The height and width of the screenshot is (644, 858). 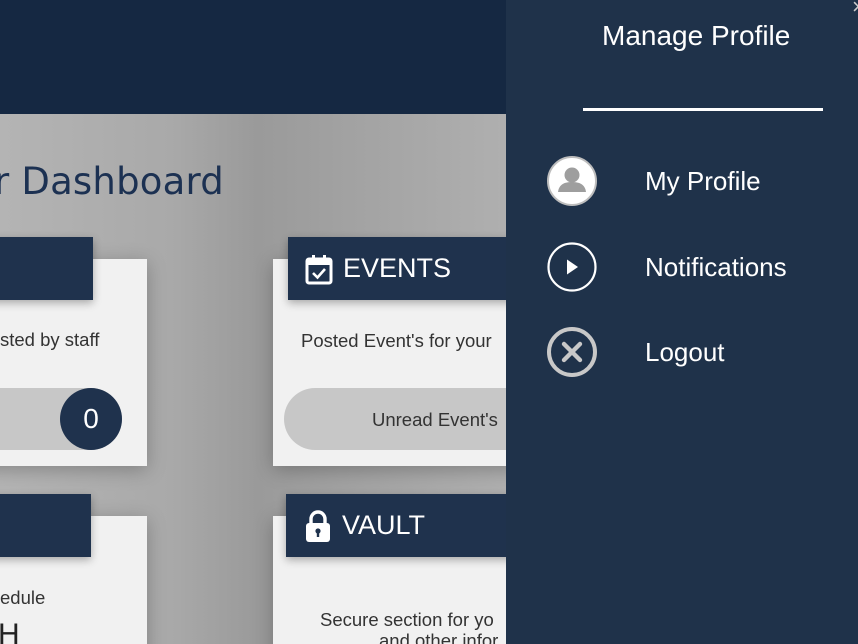 What do you see at coordinates (716, 266) in the screenshot?
I see `menu-item-label: Notifications` at bounding box center [716, 266].